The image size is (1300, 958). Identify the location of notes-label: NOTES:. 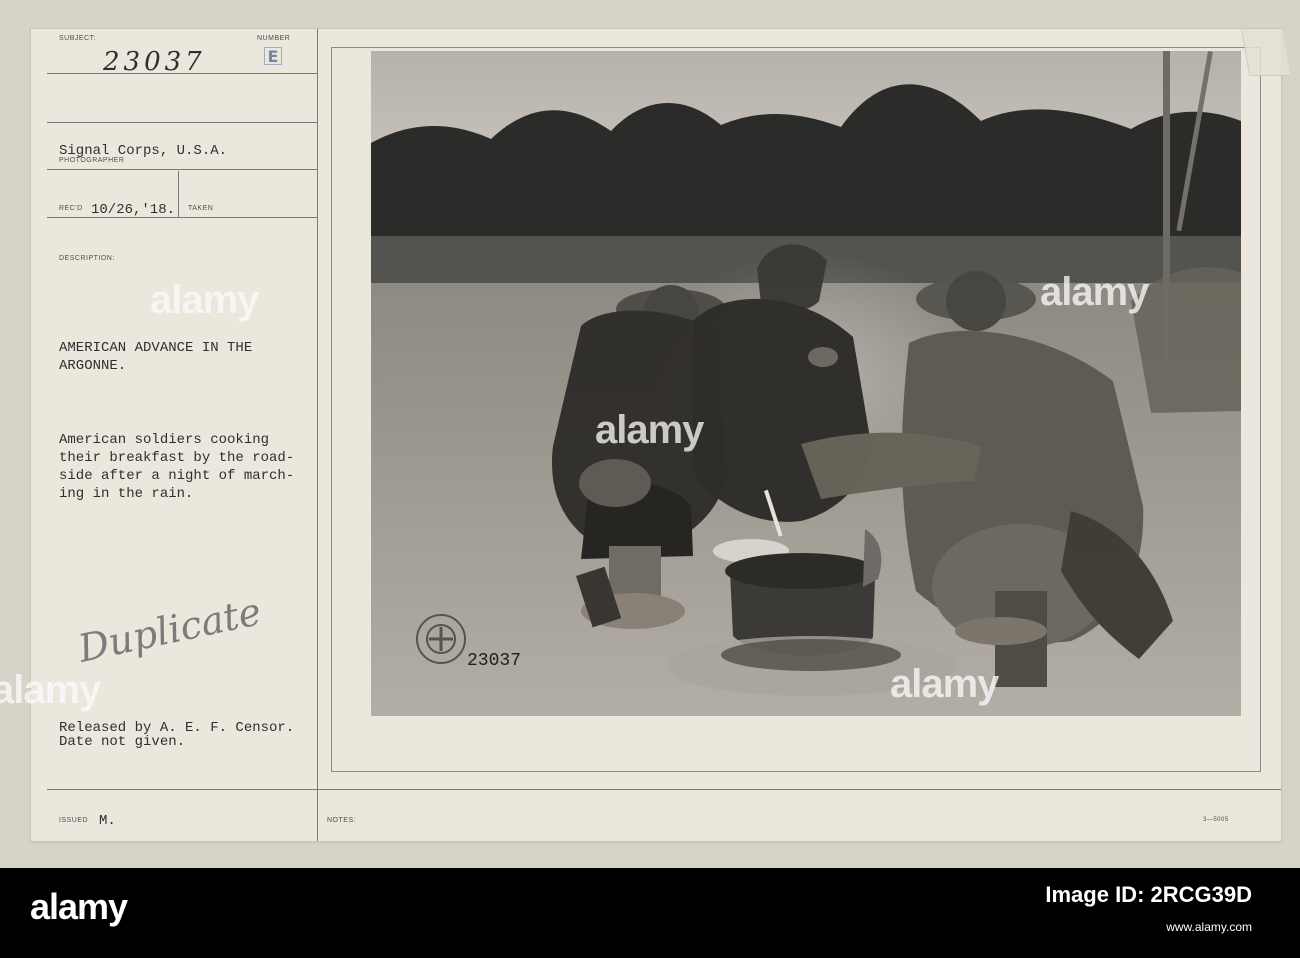
(342, 820).